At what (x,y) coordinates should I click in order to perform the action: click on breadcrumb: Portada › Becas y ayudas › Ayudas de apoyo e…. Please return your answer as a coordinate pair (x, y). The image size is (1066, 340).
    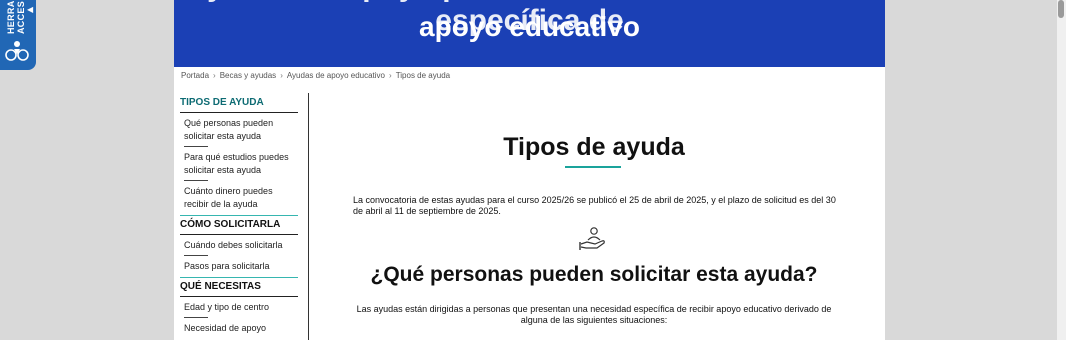
    Looking at the image, I should click on (315, 75).